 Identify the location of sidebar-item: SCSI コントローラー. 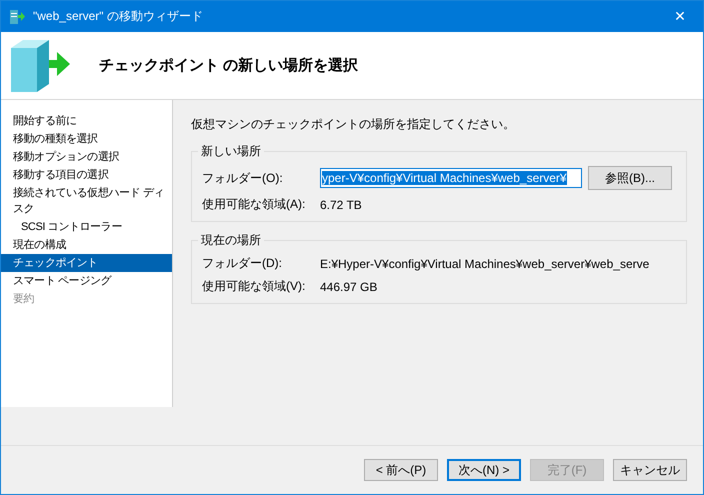
(86, 227).